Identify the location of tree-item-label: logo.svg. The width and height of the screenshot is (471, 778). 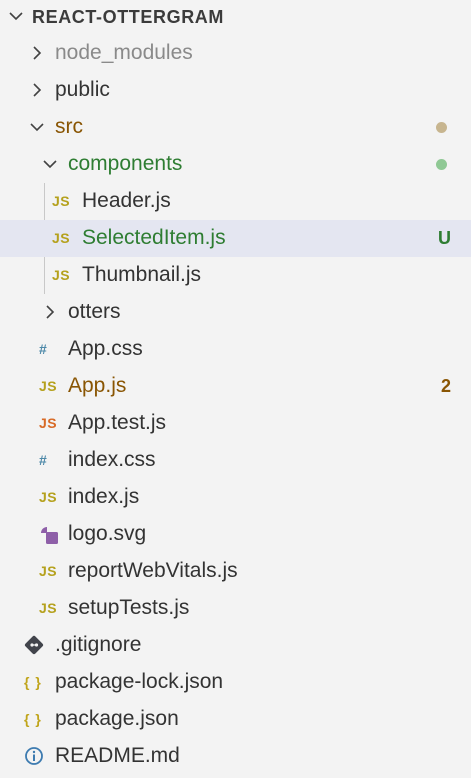
(107, 533).